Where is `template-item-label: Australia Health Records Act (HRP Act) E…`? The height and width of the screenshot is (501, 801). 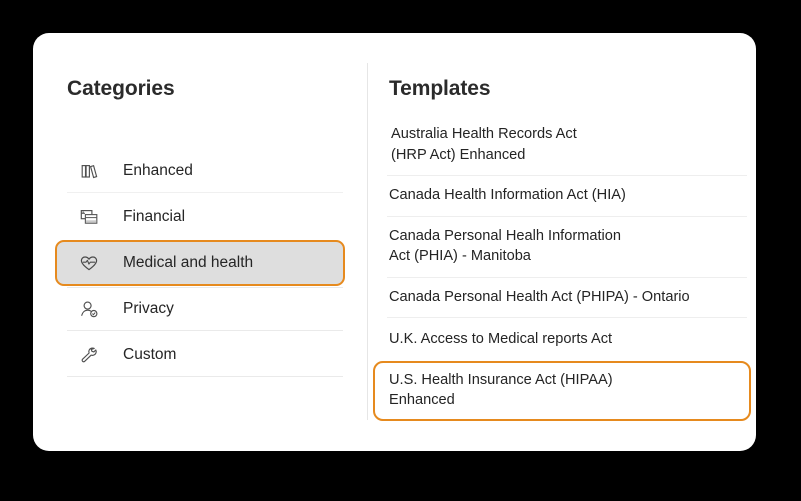 template-item-label: Australia Health Records Act (HRP Act) E… is located at coordinates (484, 144).